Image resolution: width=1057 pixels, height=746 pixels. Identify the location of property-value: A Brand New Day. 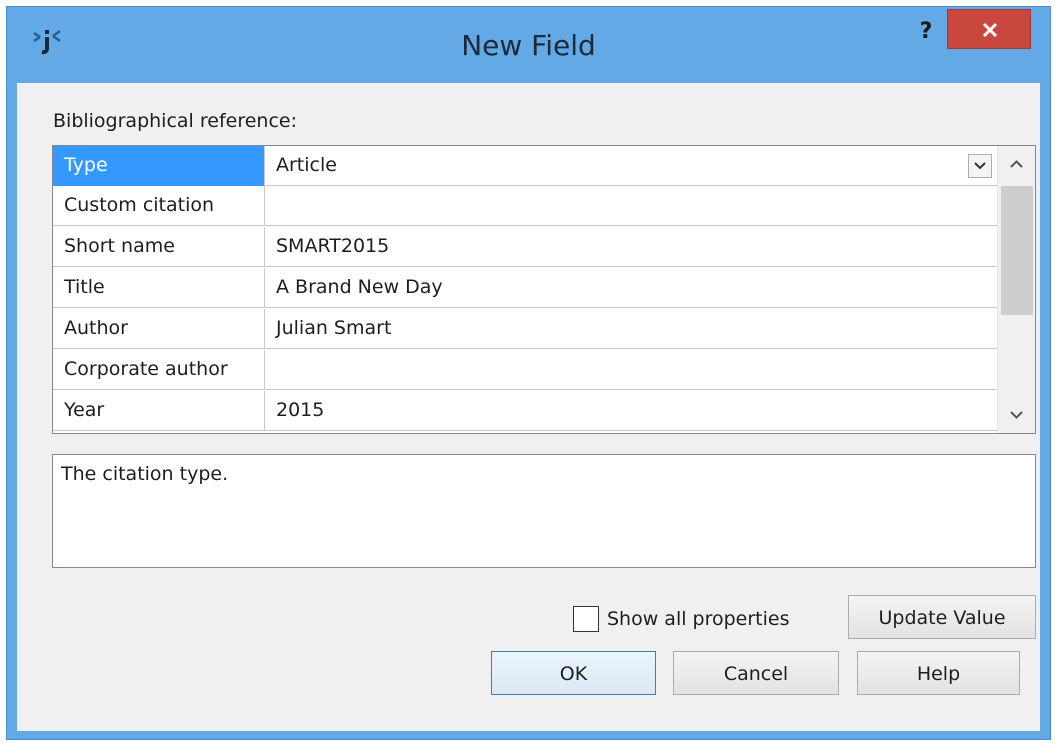
(631, 288).